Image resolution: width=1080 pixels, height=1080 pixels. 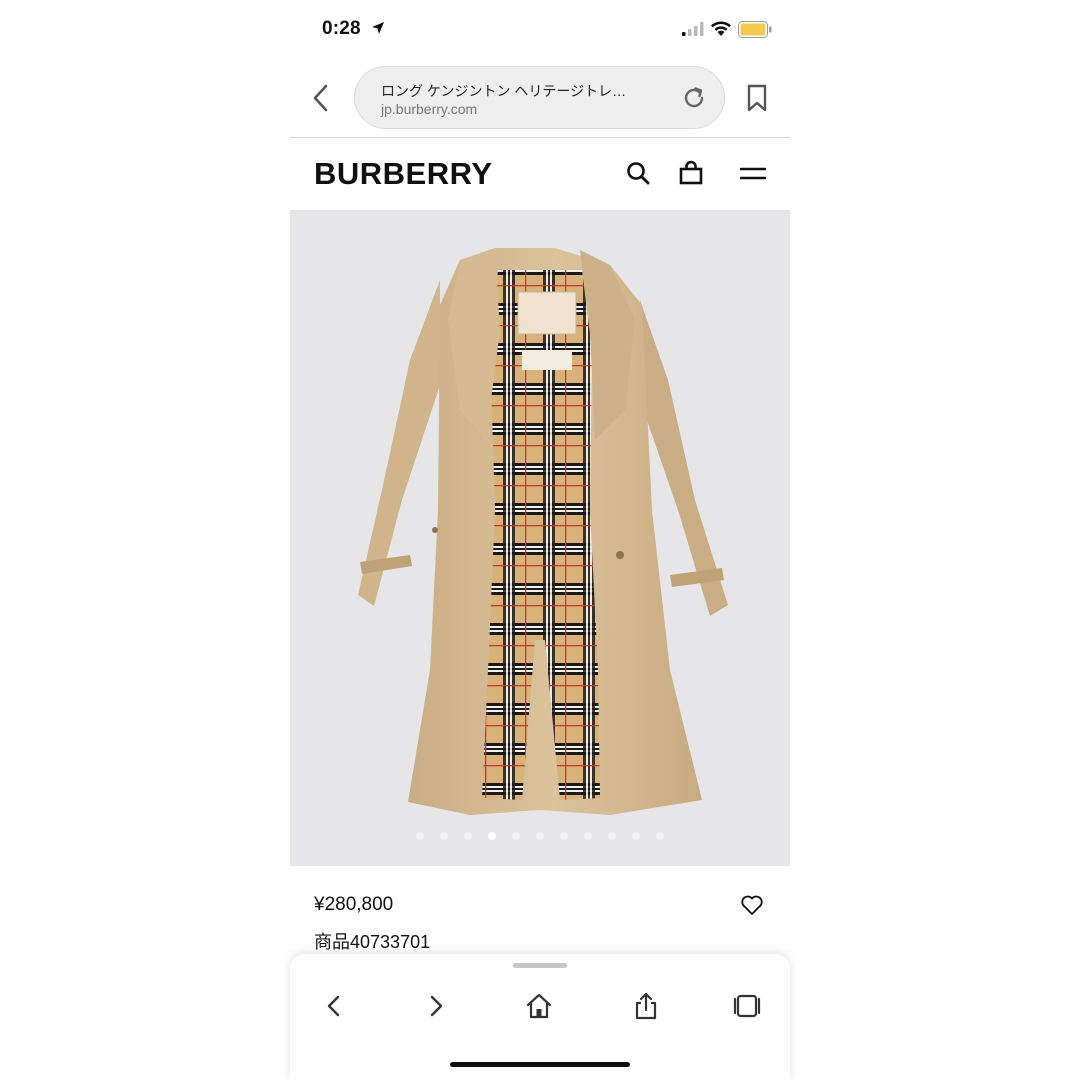 What do you see at coordinates (693, 29) in the screenshot?
I see `cellular-signal-icon` at bounding box center [693, 29].